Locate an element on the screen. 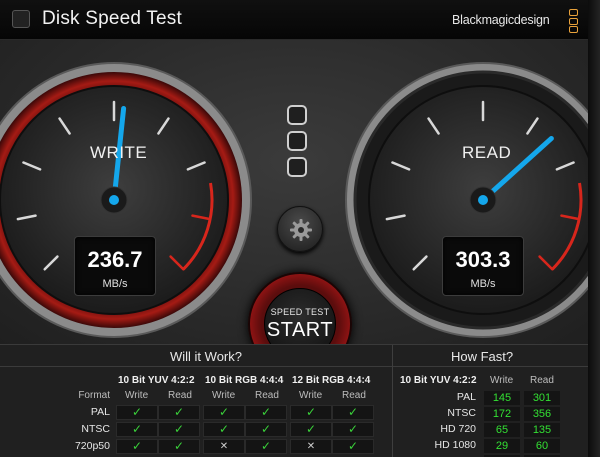  format-group-header: 12 Bit RGB 4:4:4 is located at coordinates (331, 380).